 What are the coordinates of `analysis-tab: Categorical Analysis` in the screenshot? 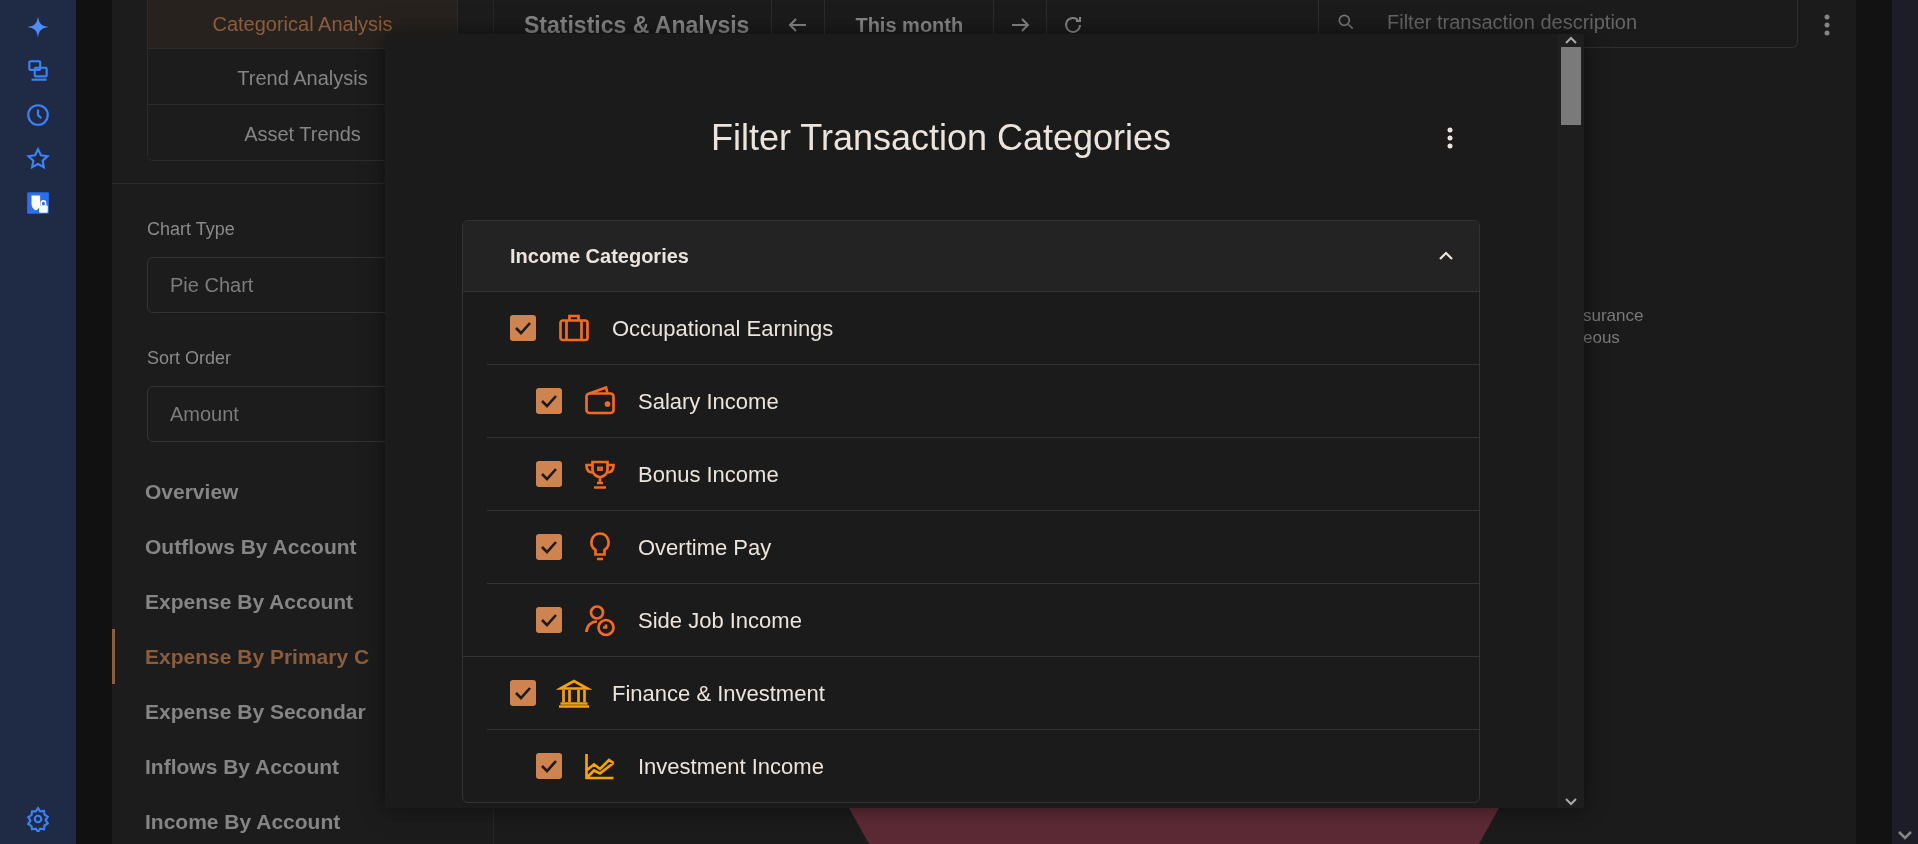 It's located at (302, 24).